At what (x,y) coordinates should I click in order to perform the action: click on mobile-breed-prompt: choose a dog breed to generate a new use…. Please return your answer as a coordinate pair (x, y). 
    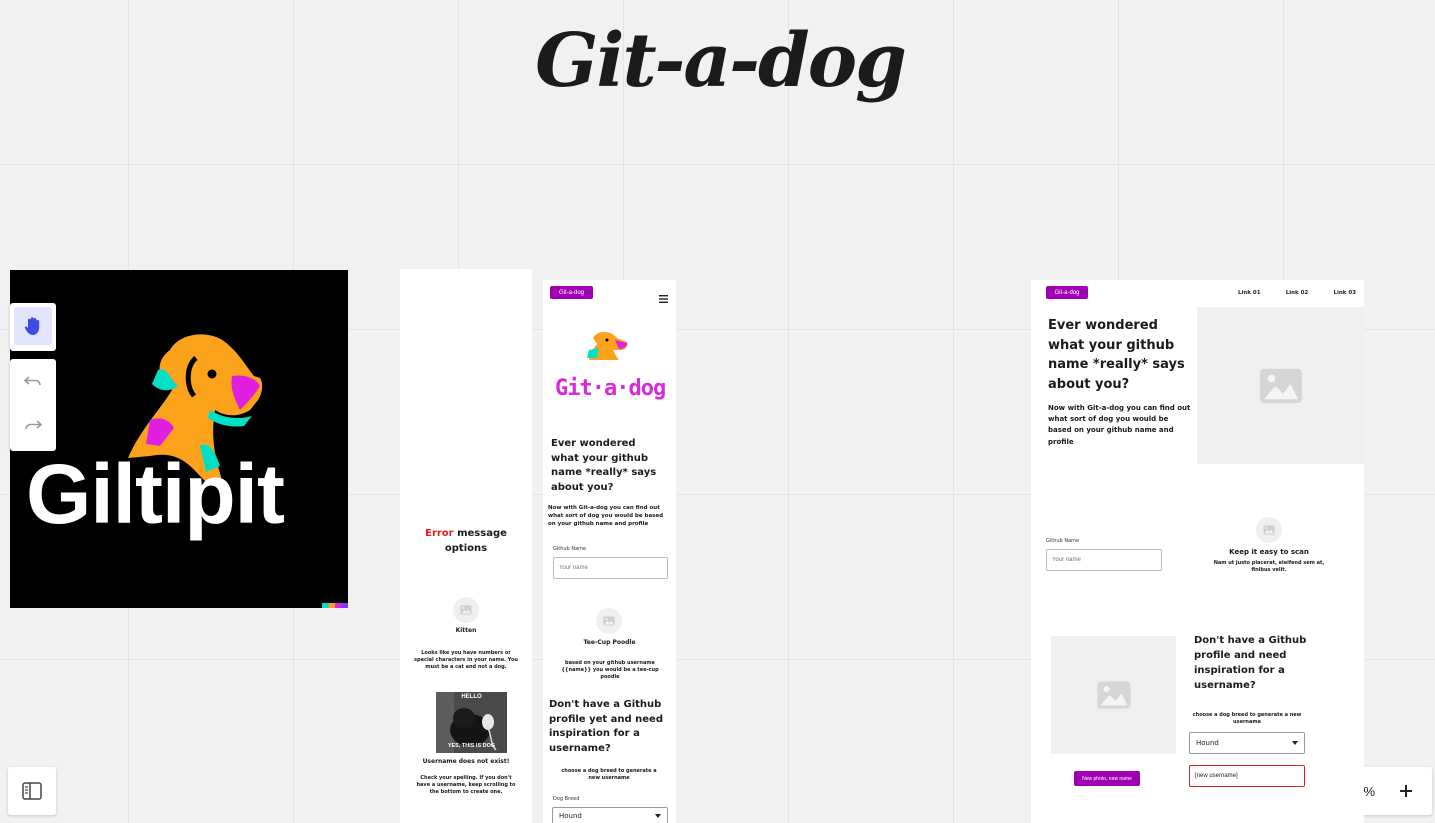
    Looking at the image, I should click on (609, 774).